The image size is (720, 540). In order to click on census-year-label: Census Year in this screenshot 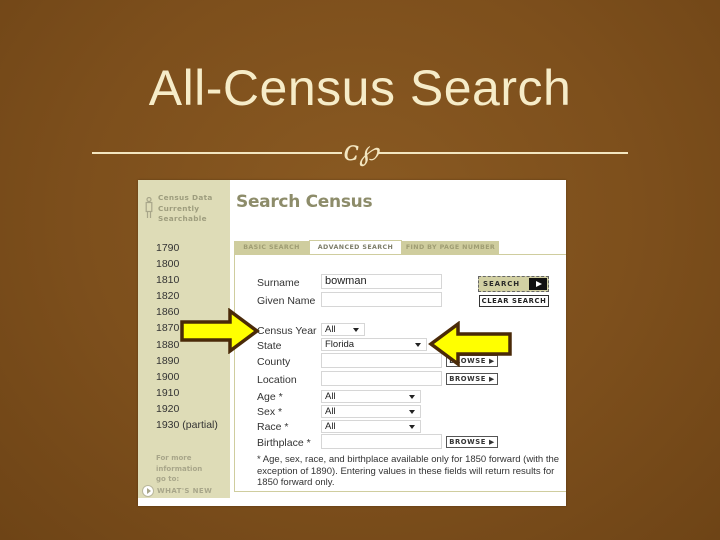, I will do `click(287, 331)`.